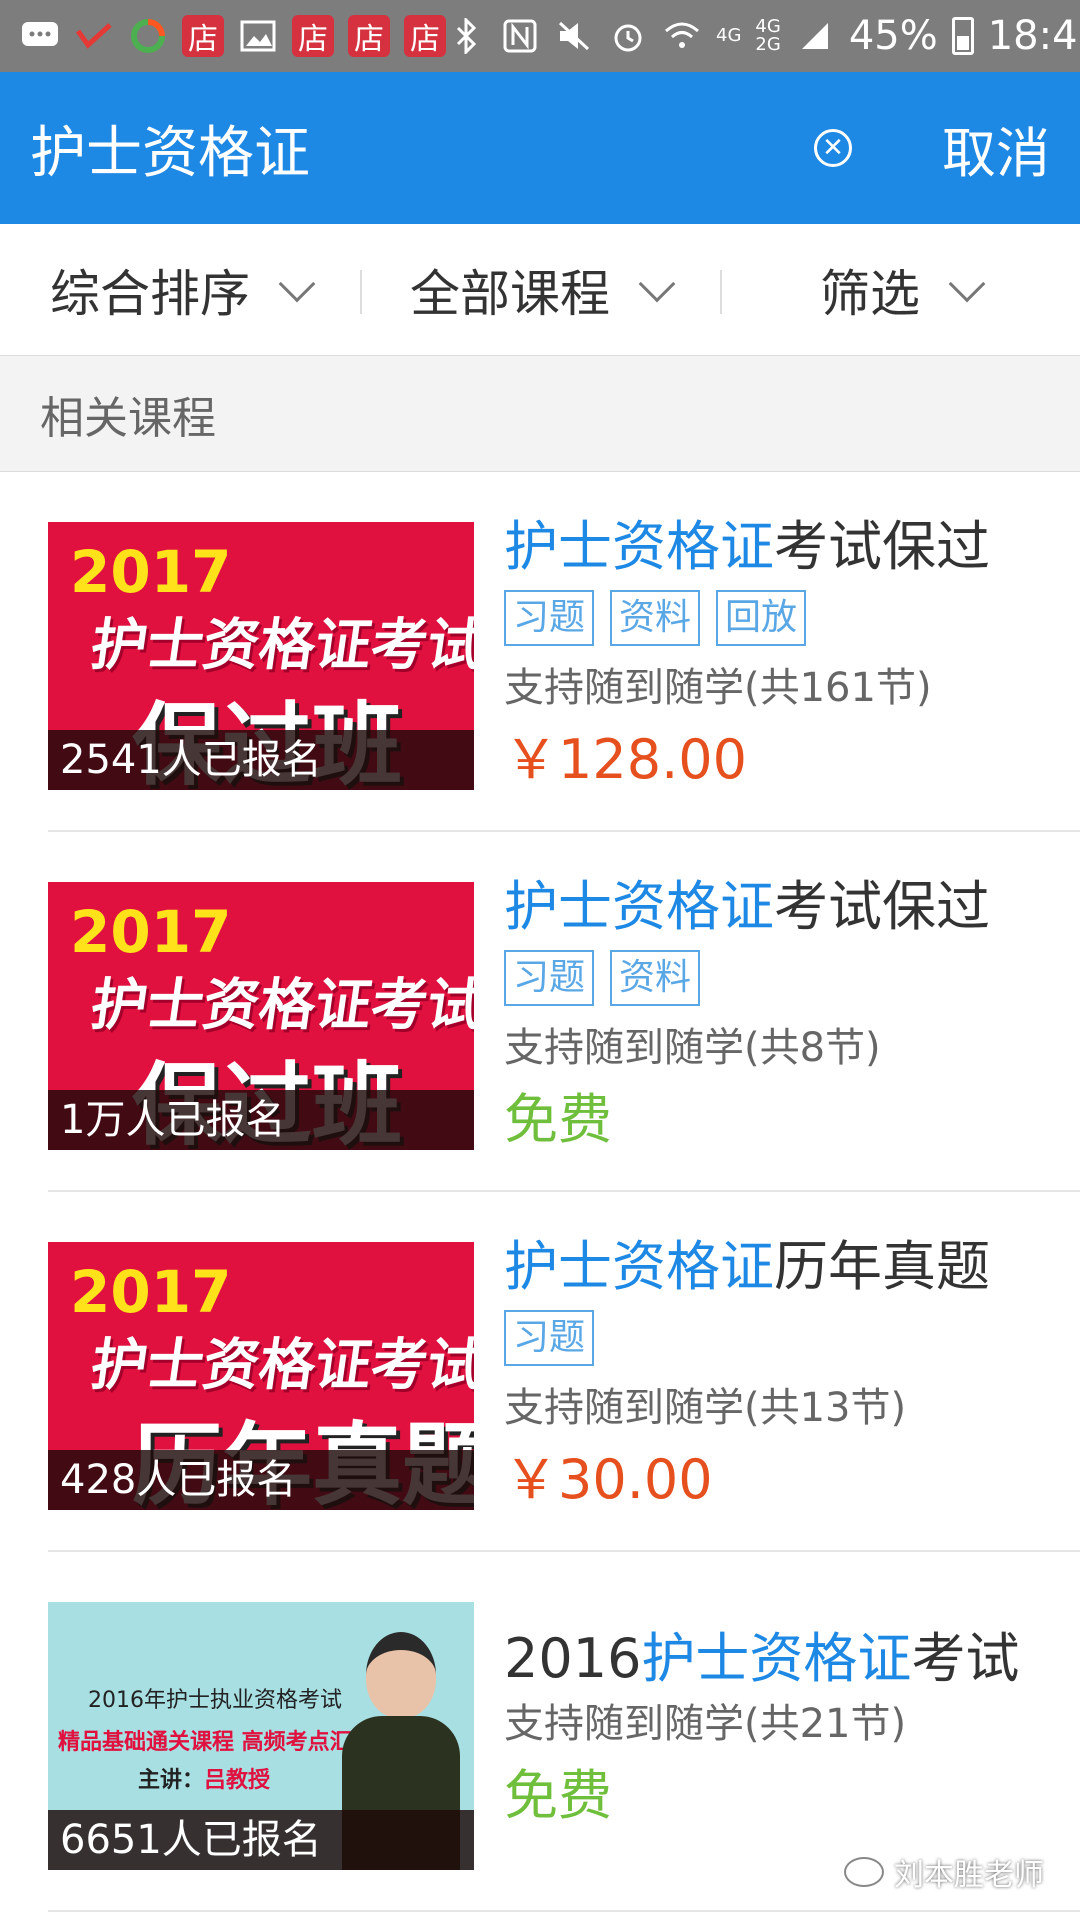  I want to click on search-input: 护士资格证, so click(422, 148).